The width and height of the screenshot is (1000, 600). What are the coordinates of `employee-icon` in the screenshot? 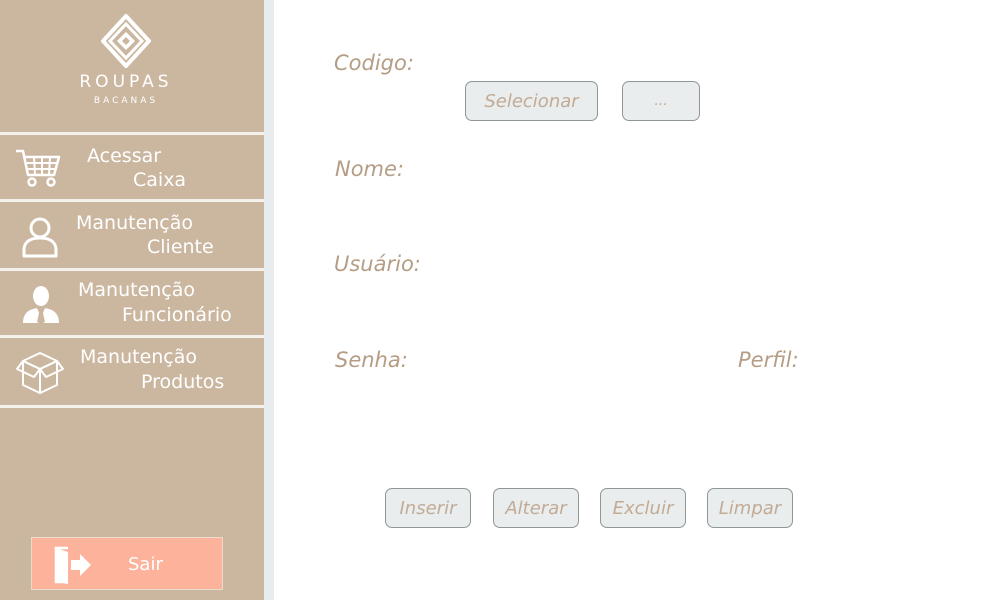 It's located at (41, 305).